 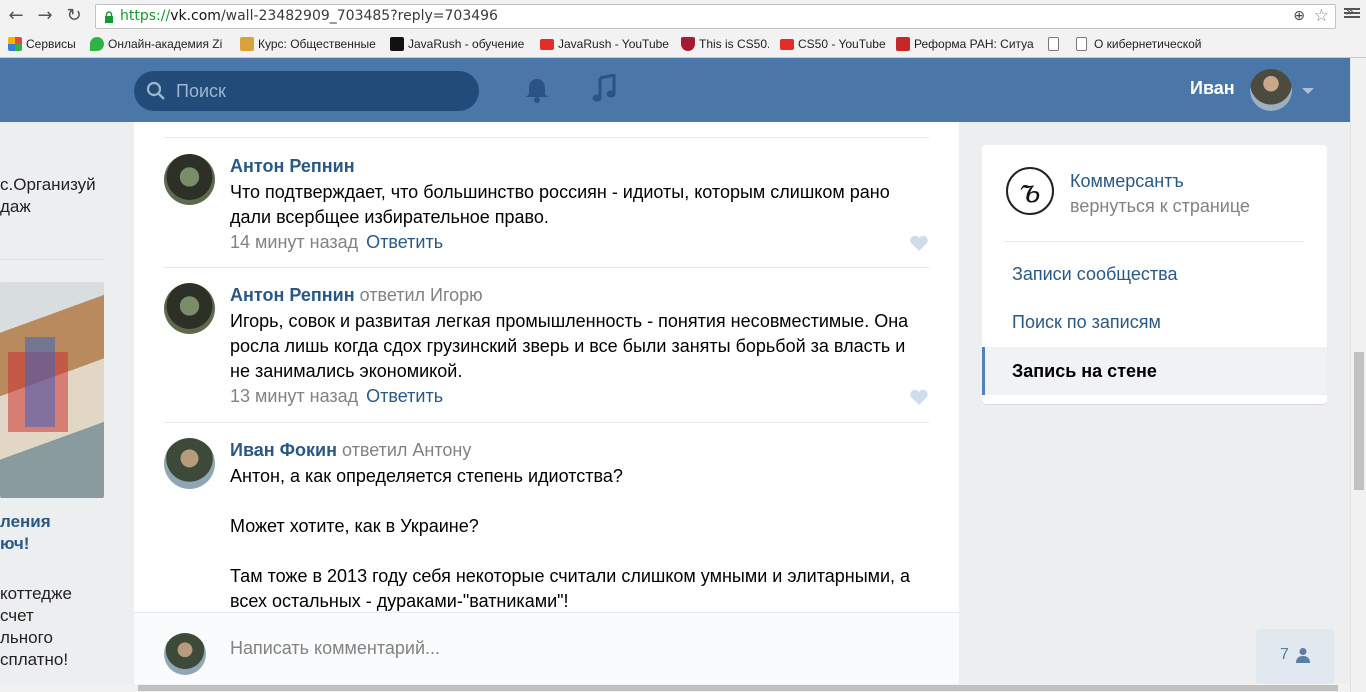 I want to click on music-icon, so click(x=605, y=89).